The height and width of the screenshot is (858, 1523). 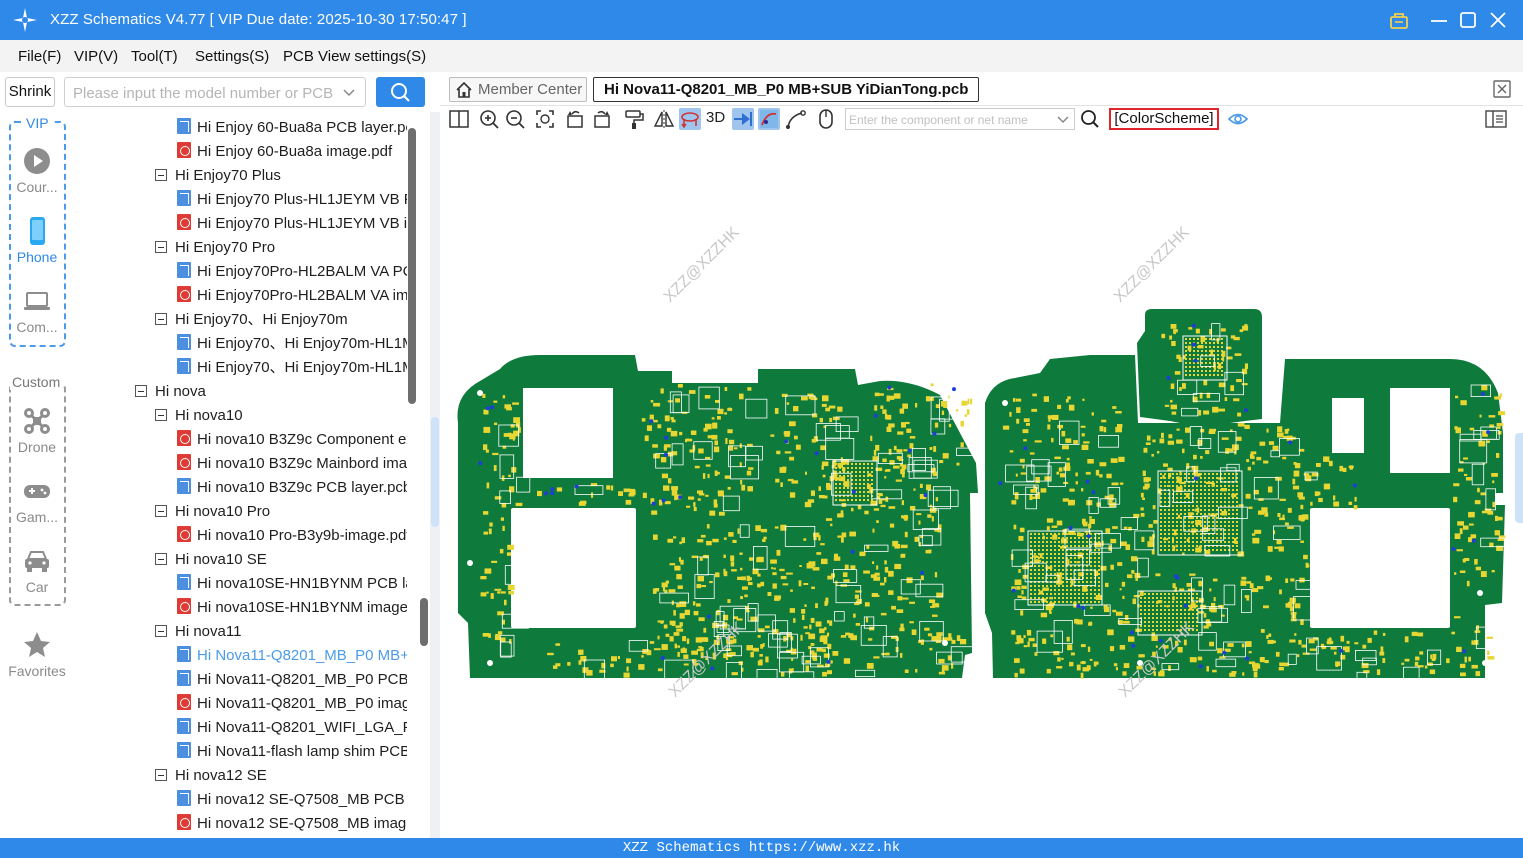 What do you see at coordinates (575, 119) in the screenshot?
I see `rotate-left-icon` at bounding box center [575, 119].